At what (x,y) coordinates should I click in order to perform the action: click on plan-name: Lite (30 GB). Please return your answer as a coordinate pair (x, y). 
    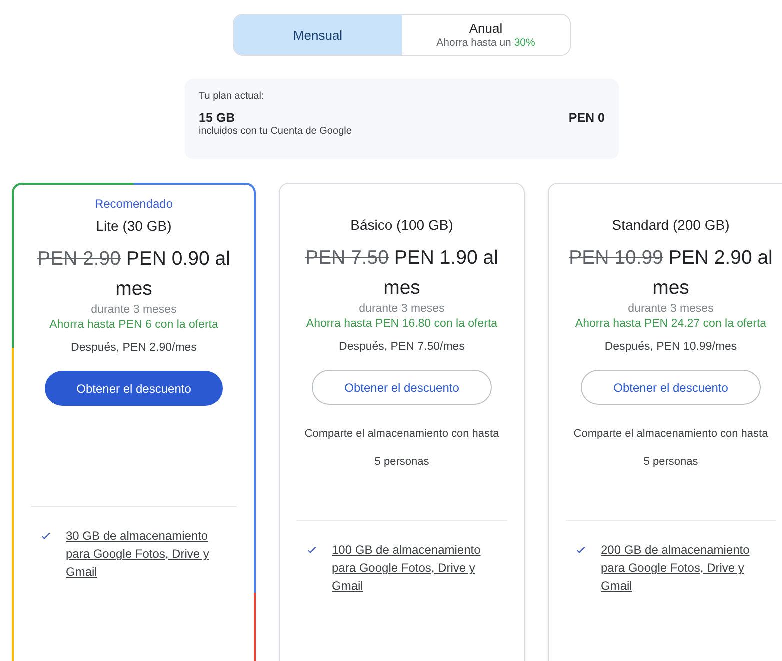
    Looking at the image, I should click on (134, 226).